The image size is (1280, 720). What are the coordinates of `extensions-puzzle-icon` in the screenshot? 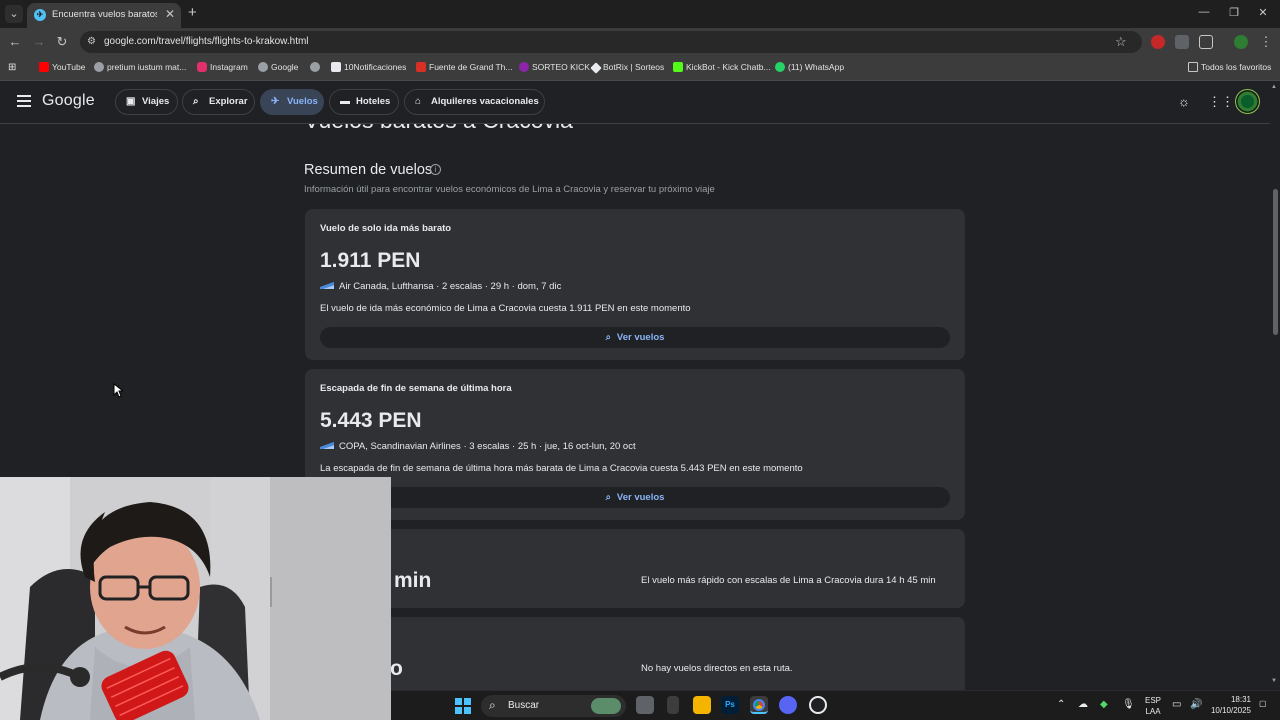 It's located at (1206, 42).